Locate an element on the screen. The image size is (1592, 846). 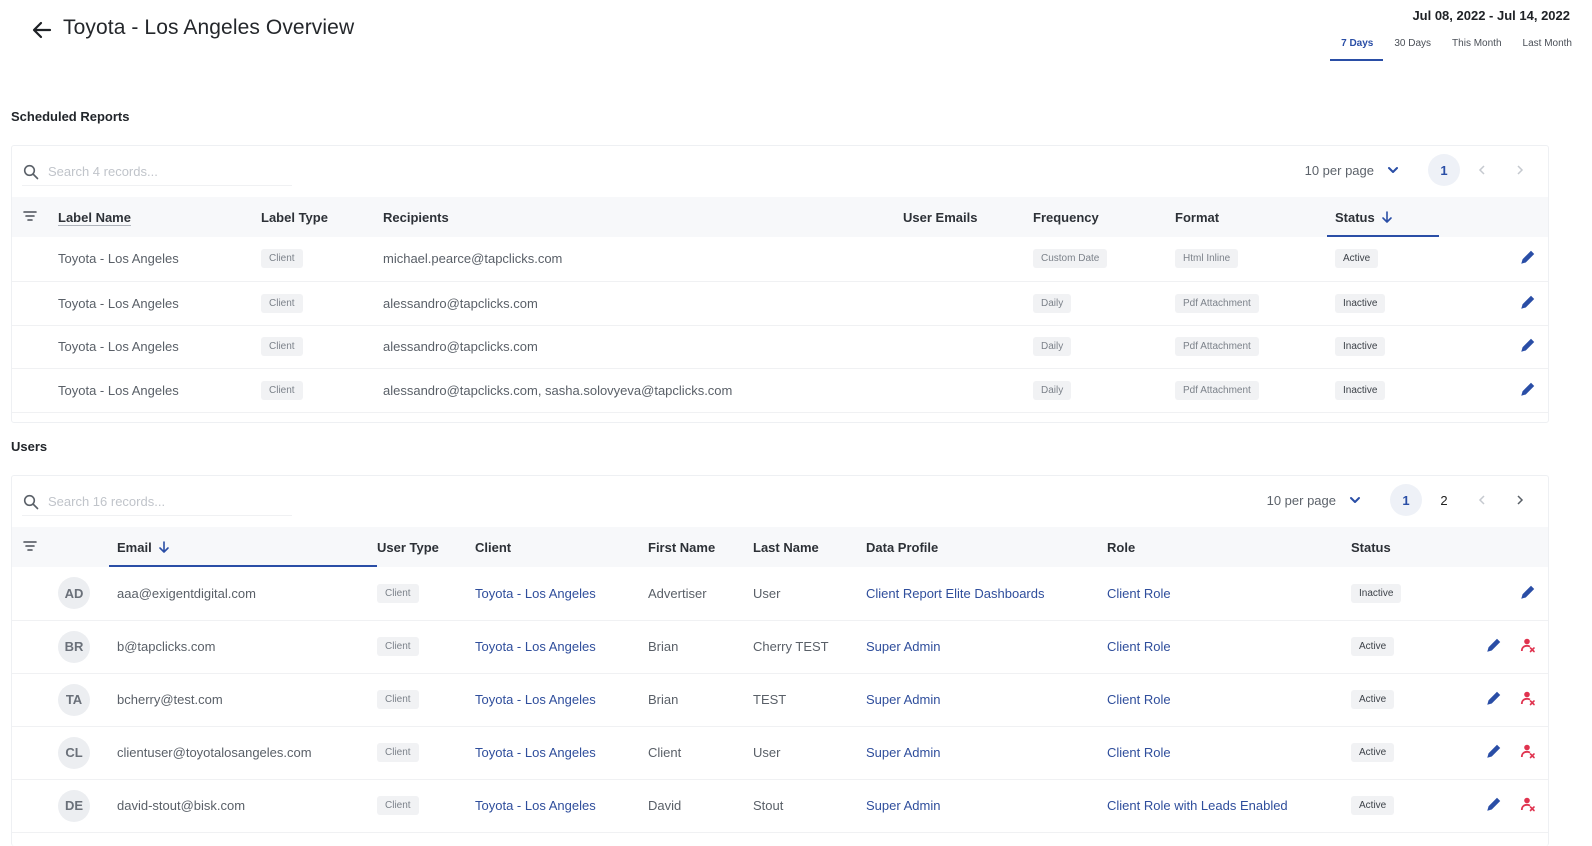
data-profile-link: Client Report Elite Dashboards is located at coordinates (955, 593).